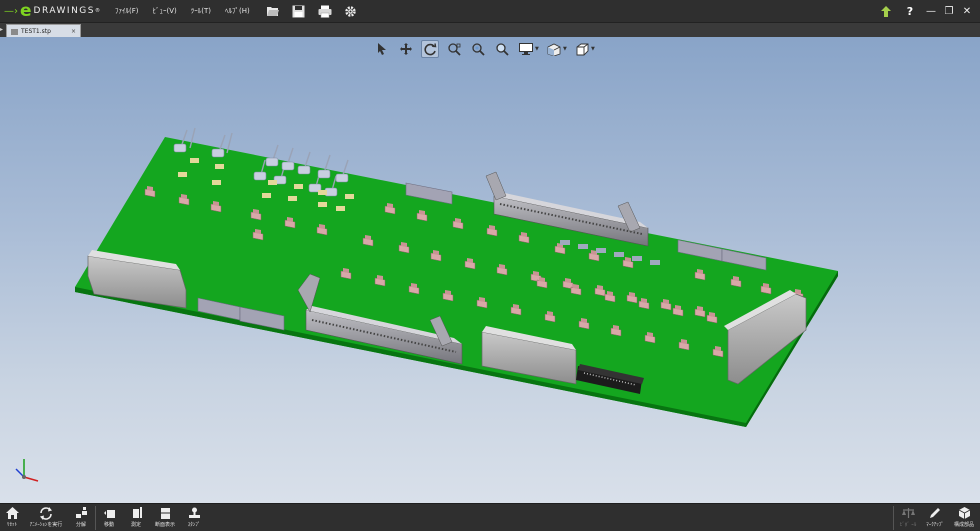 The width and height of the screenshot is (980, 531). Describe the element at coordinates (908, 513) in the screenshot. I see `compare-icon` at that location.